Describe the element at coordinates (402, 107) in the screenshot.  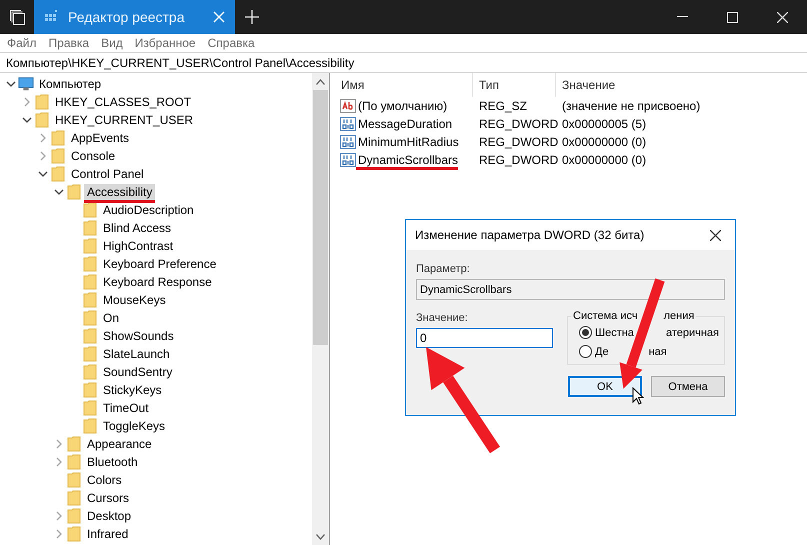
I see `value-name: (По умолчанию)` at that location.